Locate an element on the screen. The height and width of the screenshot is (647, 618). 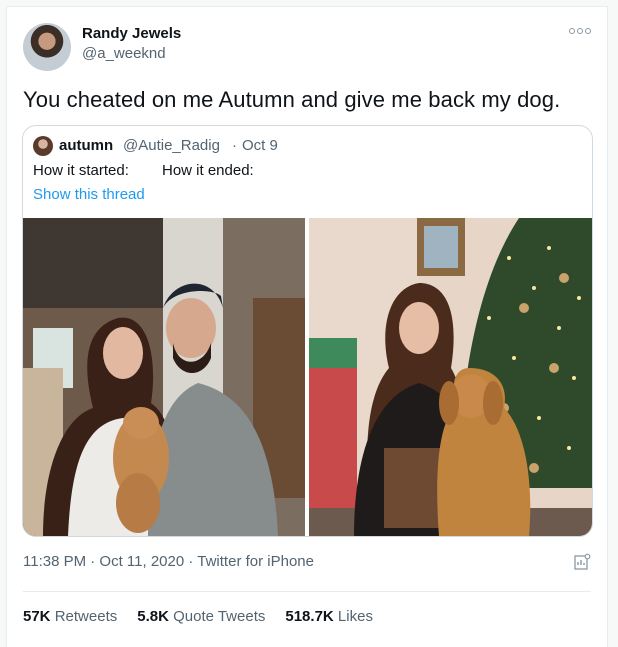
tweet-source: Twitter for iPhone is located at coordinates (255, 561).